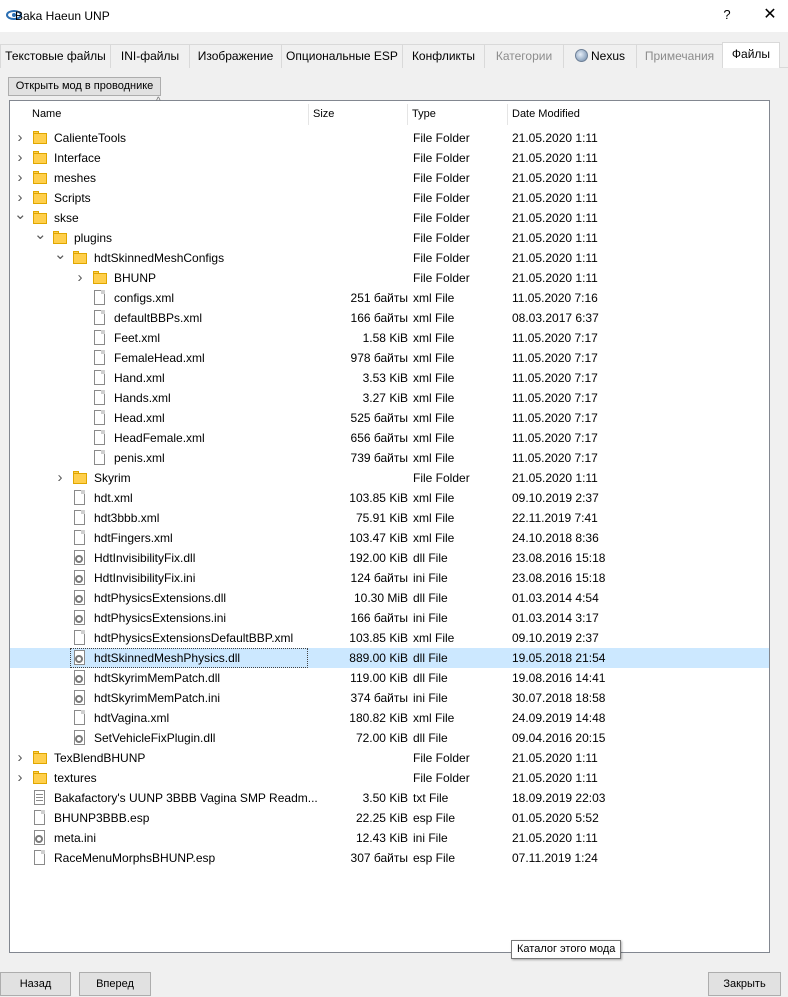 The width and height of the screenshot is (788, 997). I want to click on tab-conflicts: Конфликты, so click(443, 56).